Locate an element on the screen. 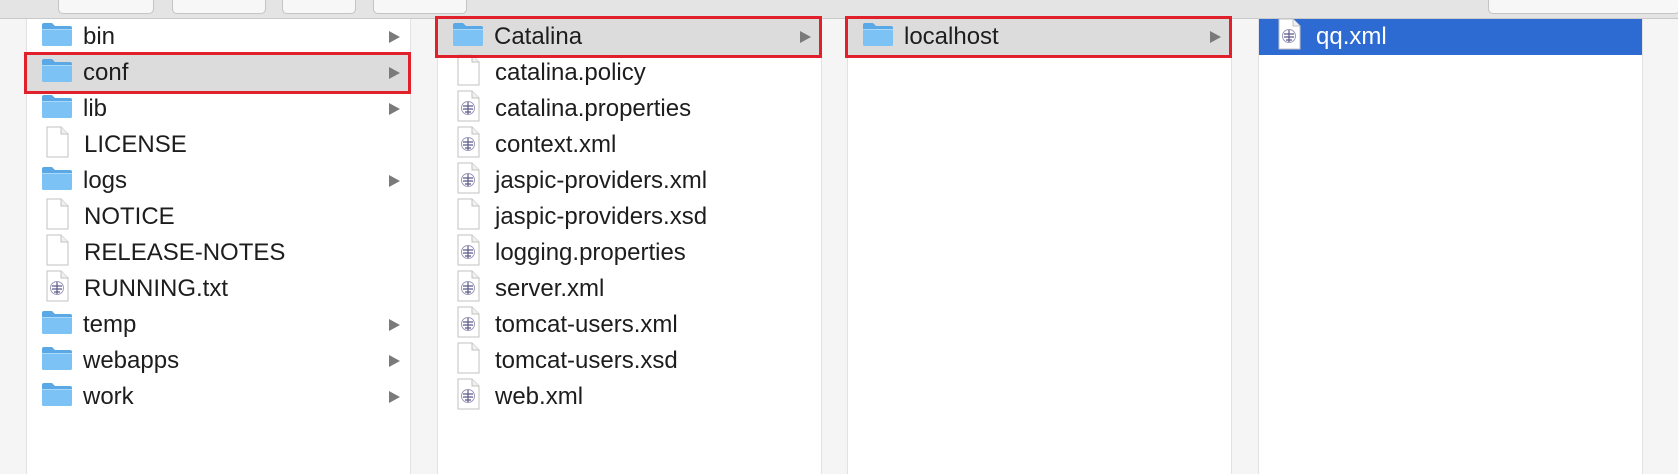  list-item-catalina: Catalina is located at coordinates (629, 37).